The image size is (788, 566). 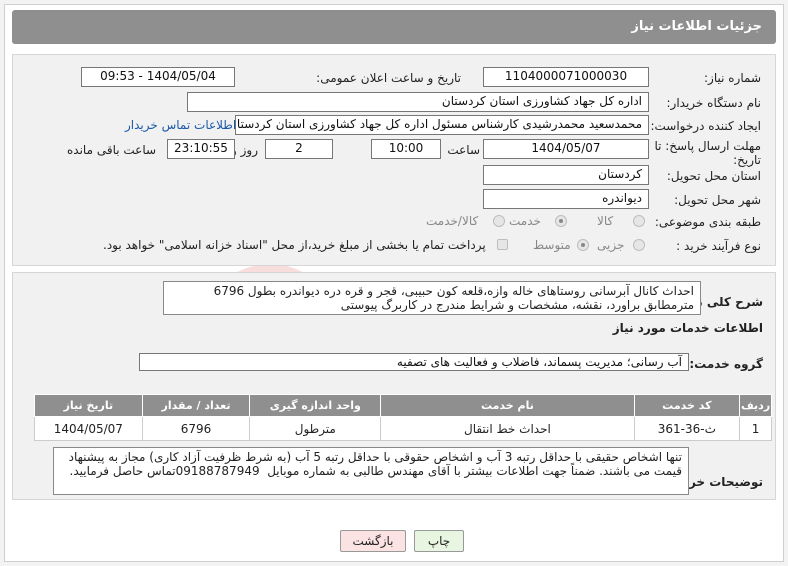 I want to click on col-row-number: ردیف, so click(x=755, y=405).